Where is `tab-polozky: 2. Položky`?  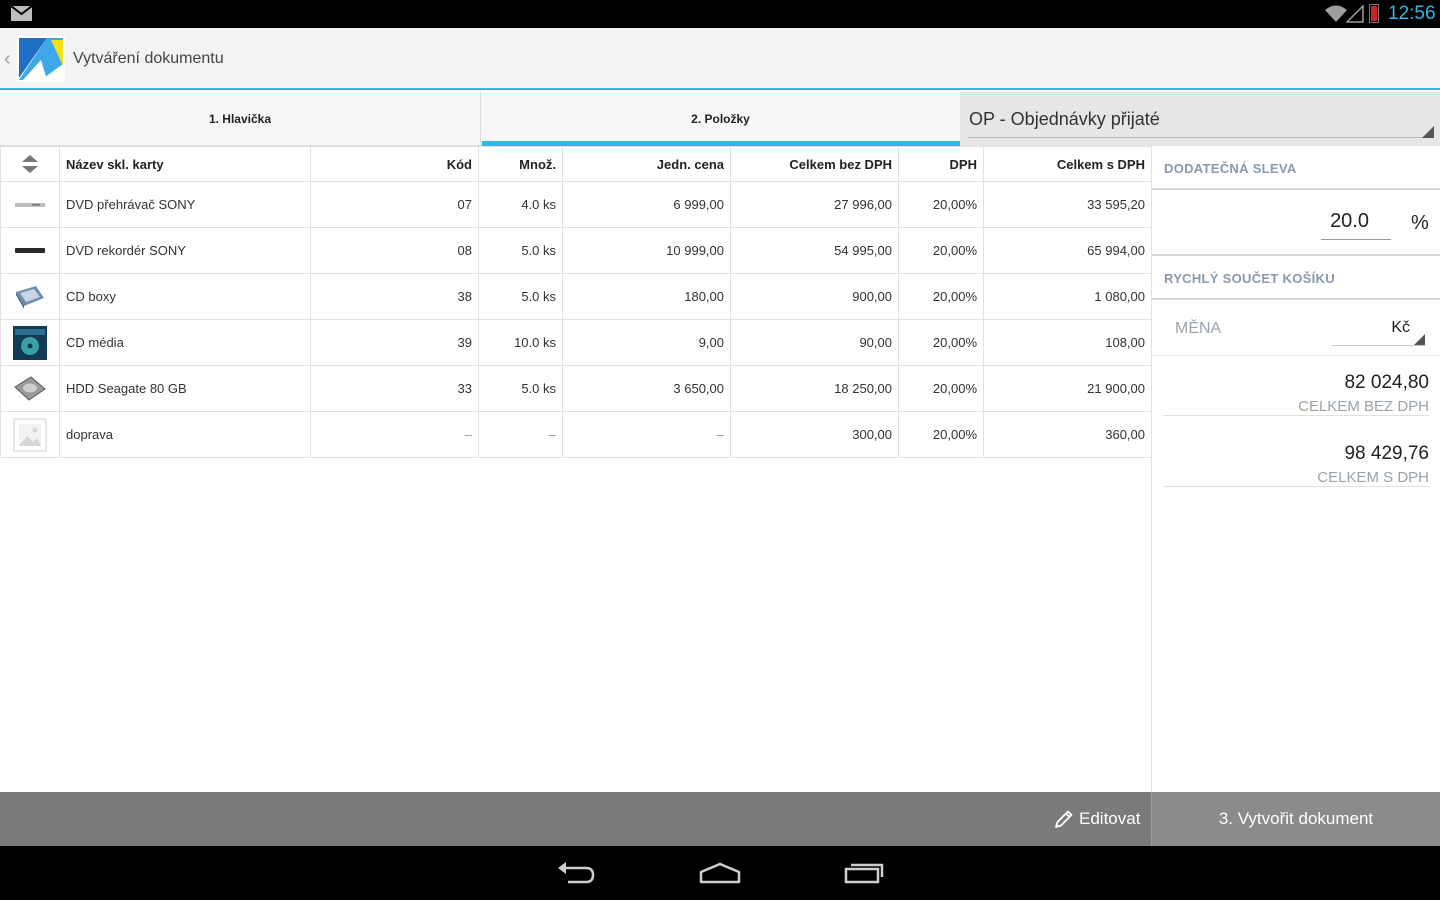
tab-polozky: 2. Položky is located at coordinates (720, 119).